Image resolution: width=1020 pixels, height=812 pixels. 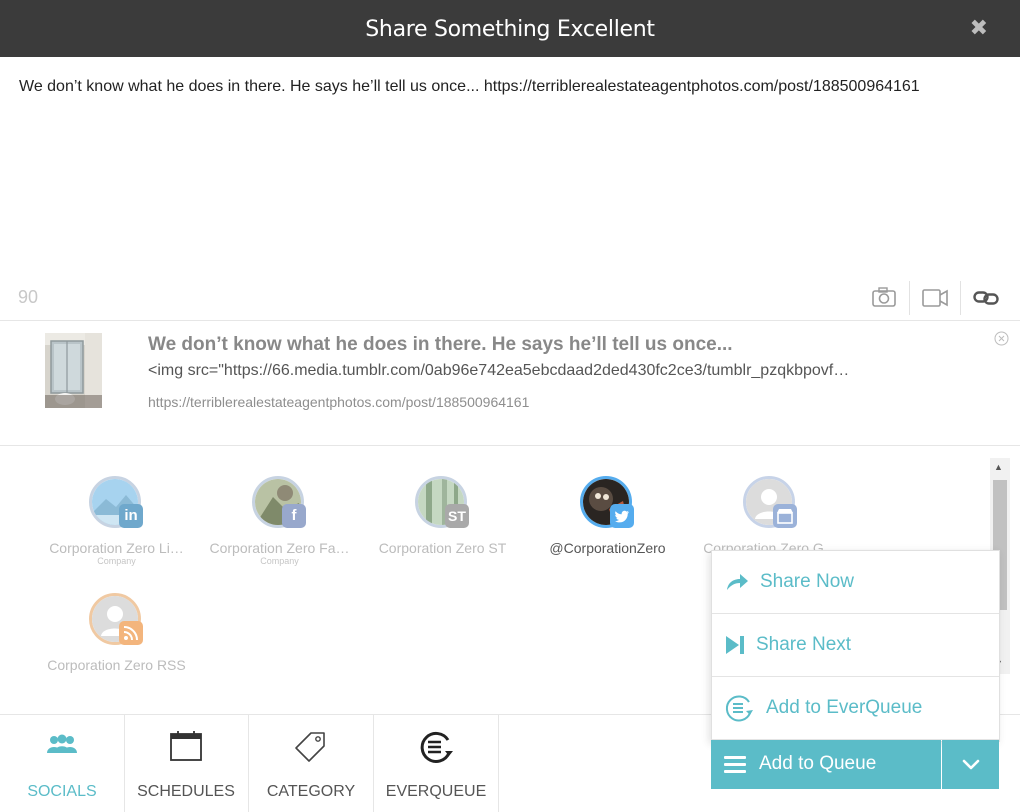 I want to click on add-to-queue-button: Add to Queue, so click(x=826, y=764).